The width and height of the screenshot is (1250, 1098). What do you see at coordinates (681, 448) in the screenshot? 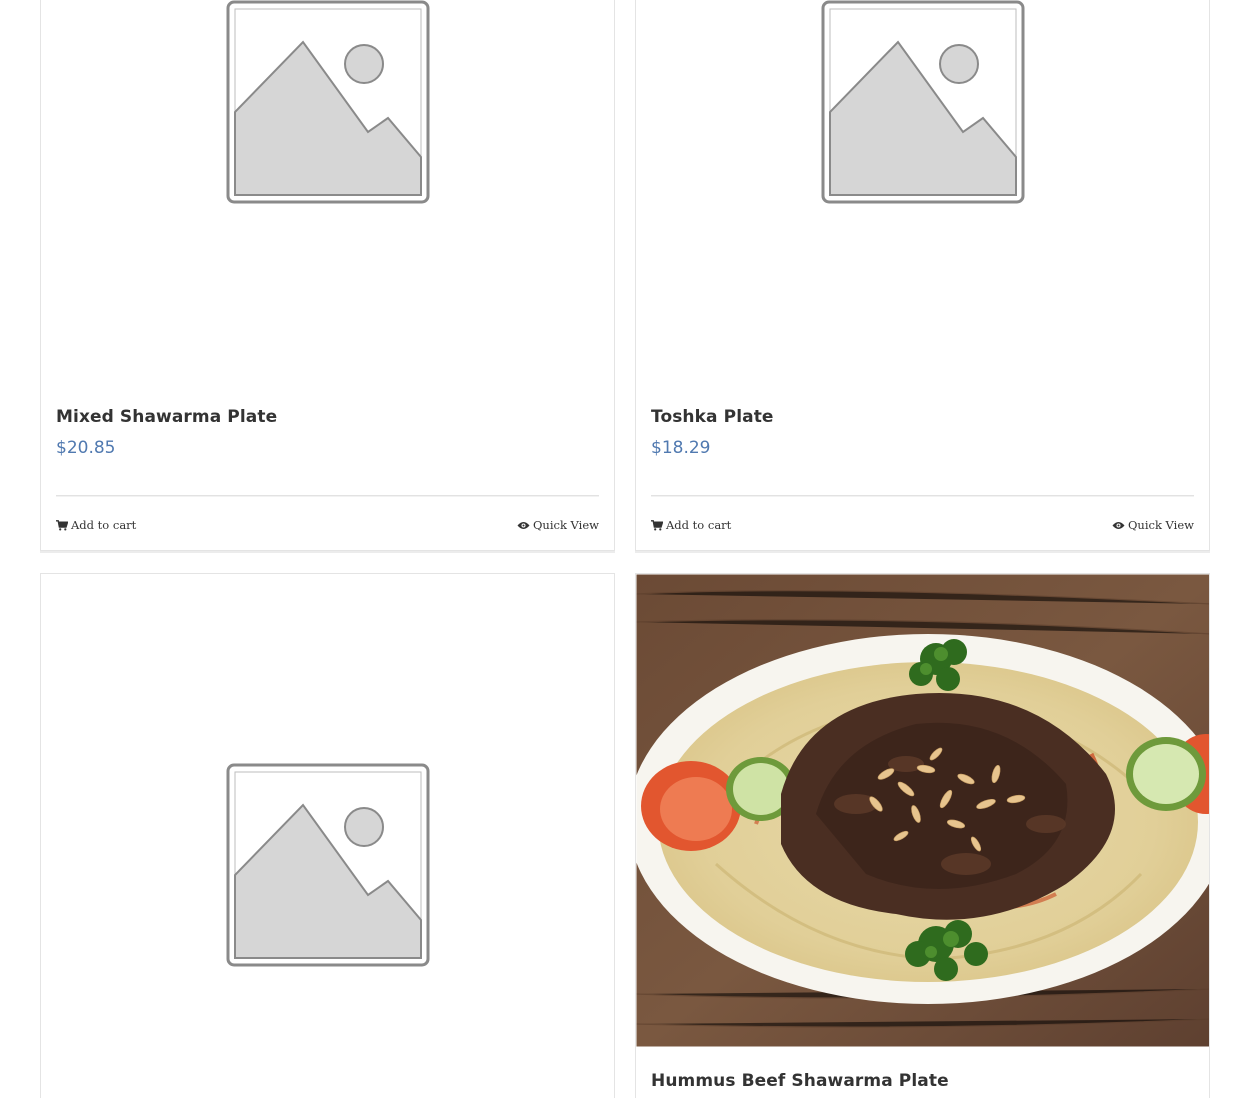
I see `product-price: $18.29` at bounding box center [681, 448].